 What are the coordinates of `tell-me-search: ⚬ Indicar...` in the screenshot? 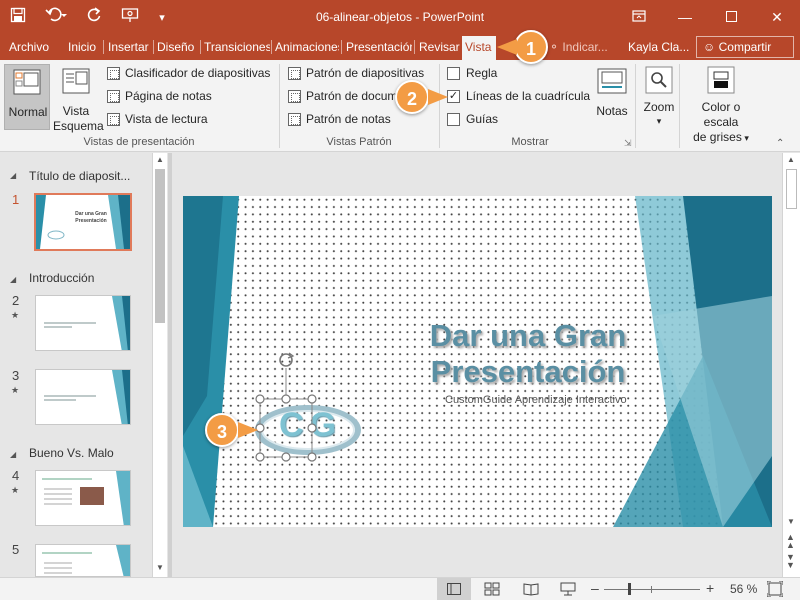 It's located at (578, 47).